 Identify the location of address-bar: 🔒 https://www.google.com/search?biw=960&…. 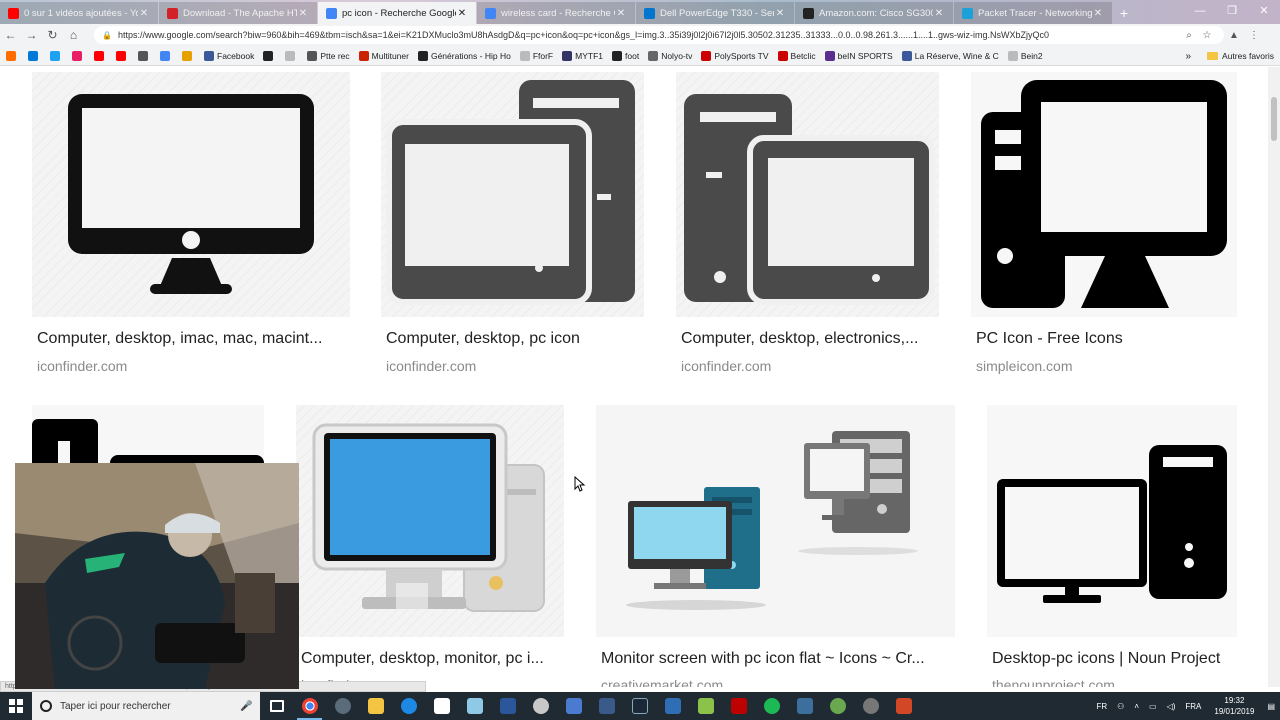
(659, 35).